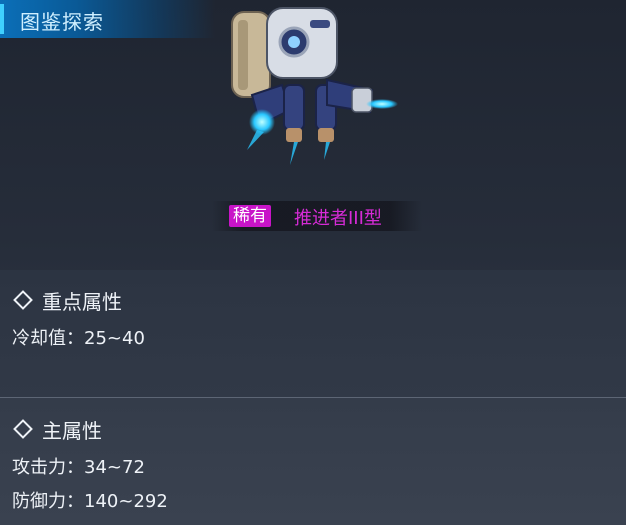 The height and width of the screenshot is (525, 626). What do you see at coordinates (78, 338) in the screenshot?
I see `attribute-row: 冷却值：25~40` at bounding box center [78, 338].